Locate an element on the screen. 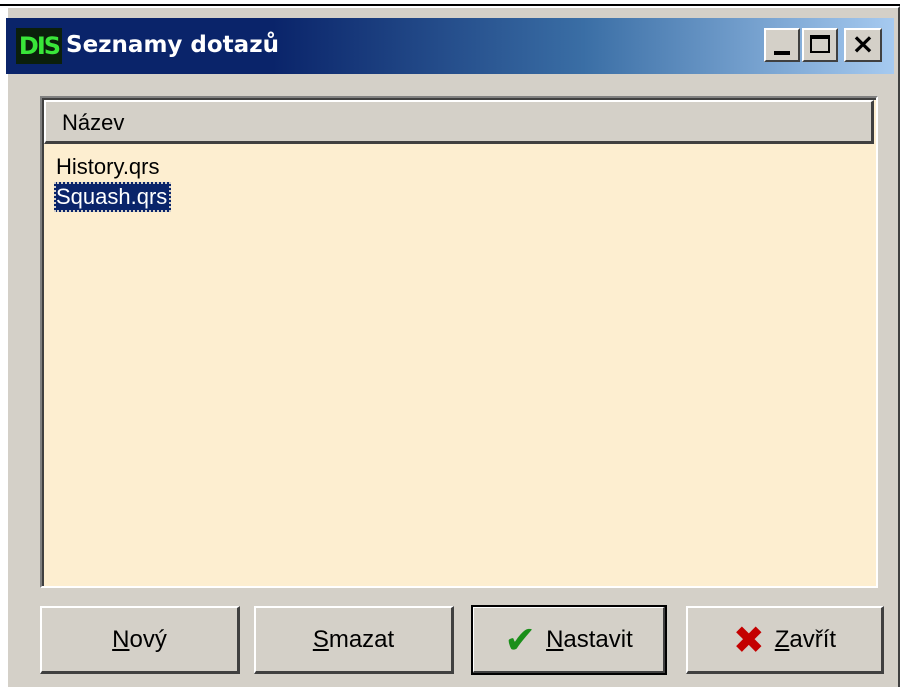 The width and height of the screenshot is (900, 687). window-title: Seznamy dotazů is located at coordinates (172, 45).